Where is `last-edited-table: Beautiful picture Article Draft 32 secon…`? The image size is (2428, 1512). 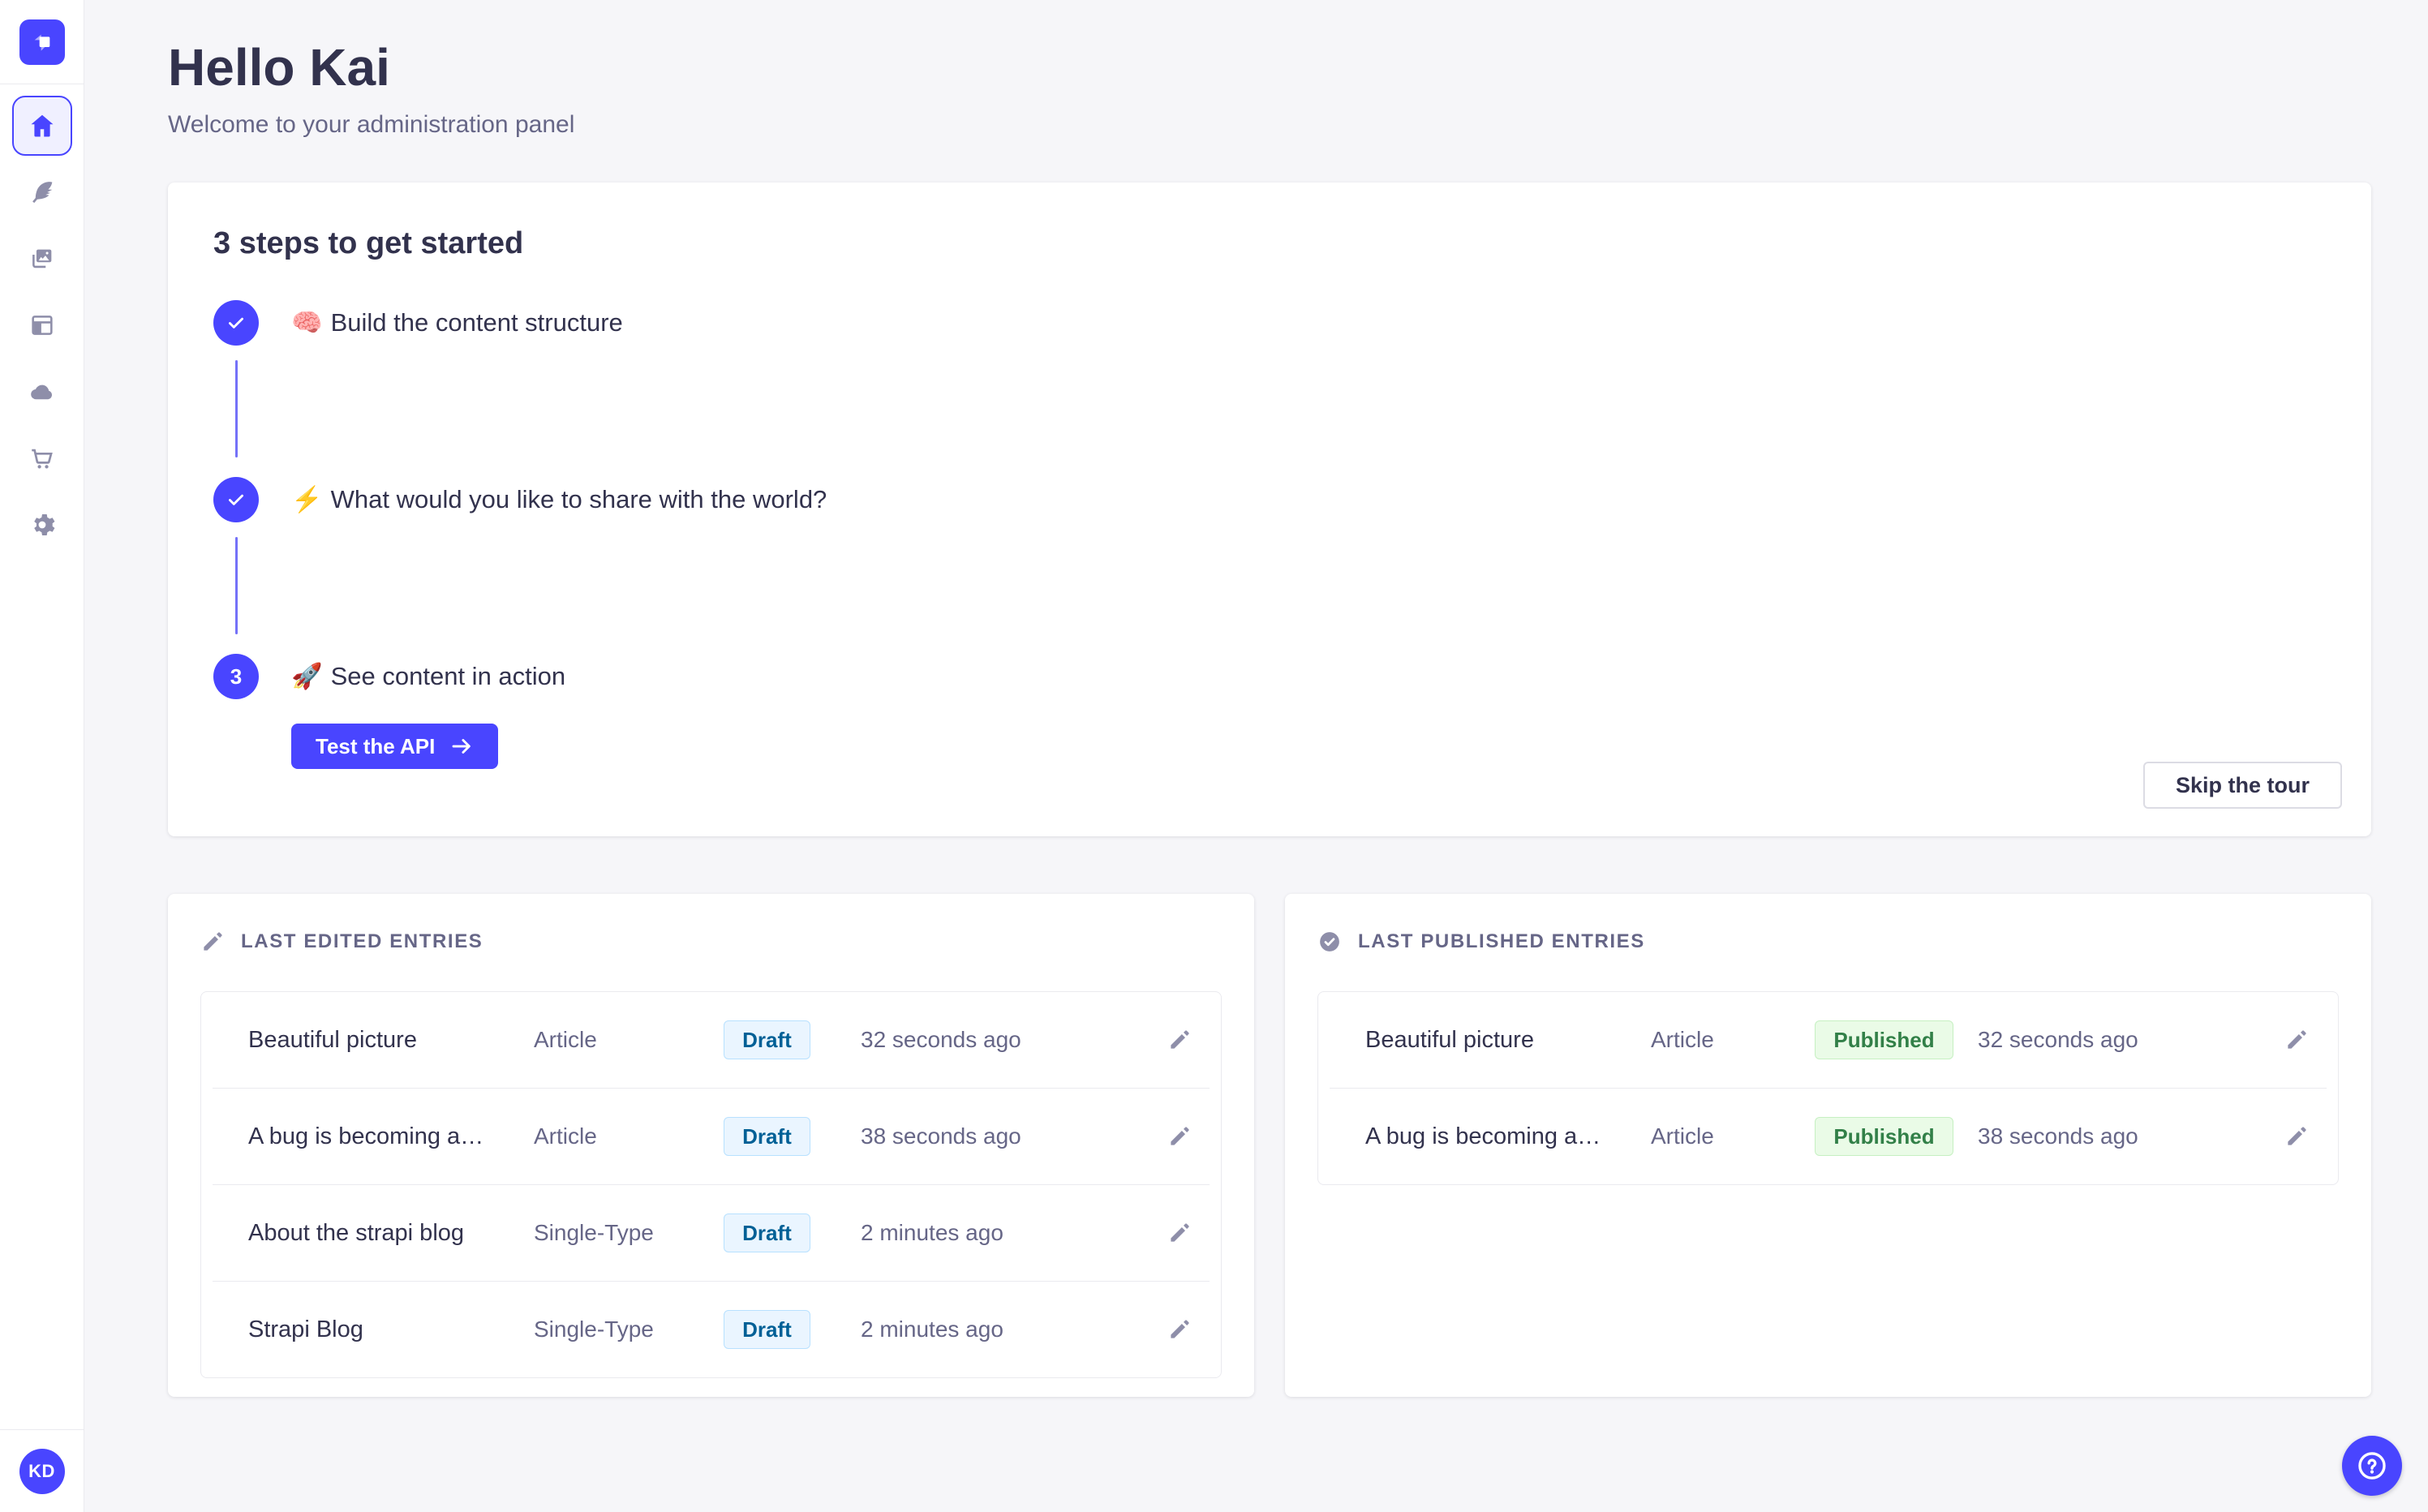 last-edited-table: Beautiful picture Article Draft 32 secon… is located at coordinates (711, 1185).